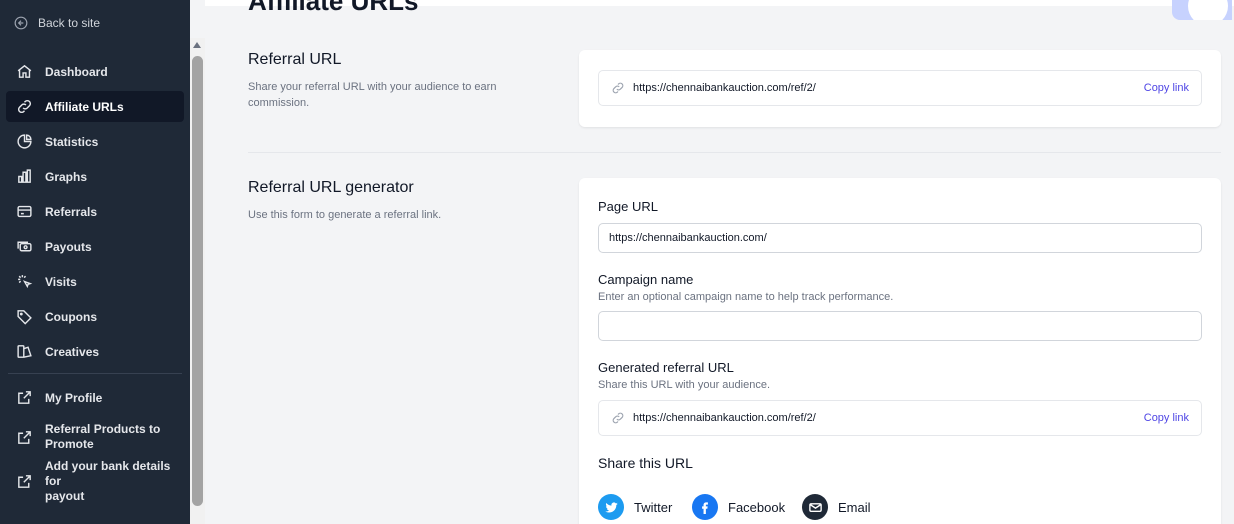 The image size is (1234, 524). Describe the element at coordinates (705, 507) in the screenshot. I see `facebook-icon` at that location.